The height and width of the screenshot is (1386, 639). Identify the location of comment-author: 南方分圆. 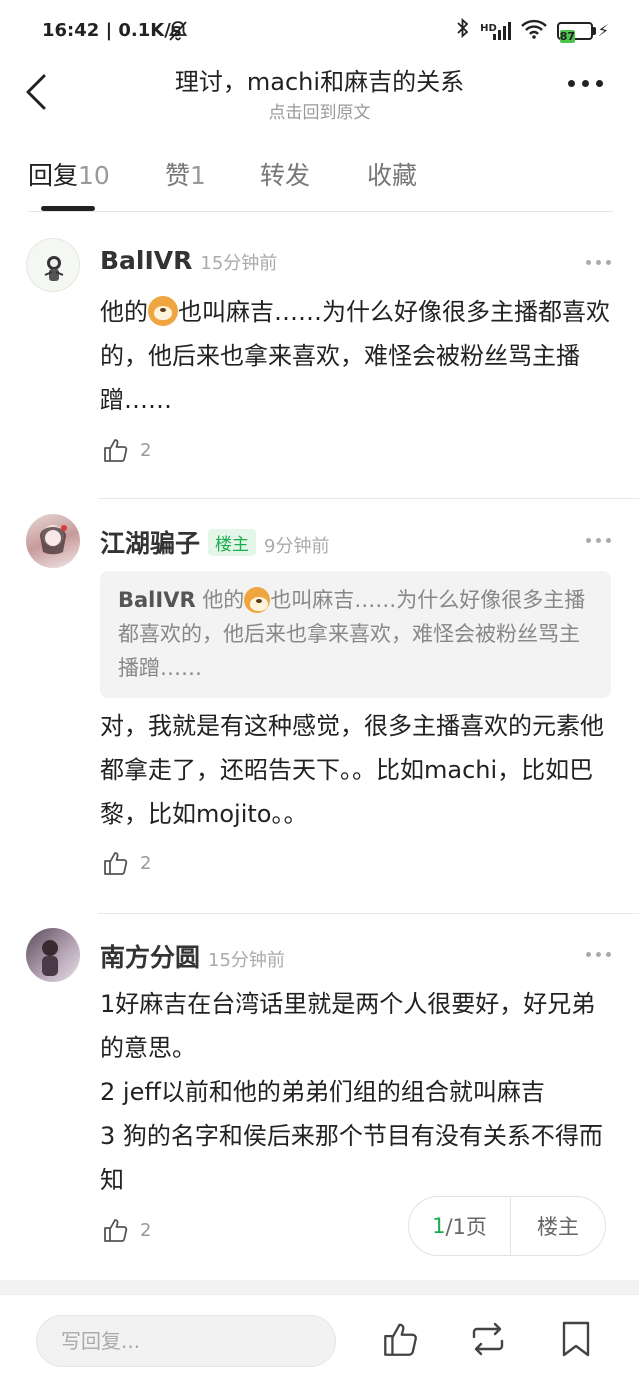
(150, 957).